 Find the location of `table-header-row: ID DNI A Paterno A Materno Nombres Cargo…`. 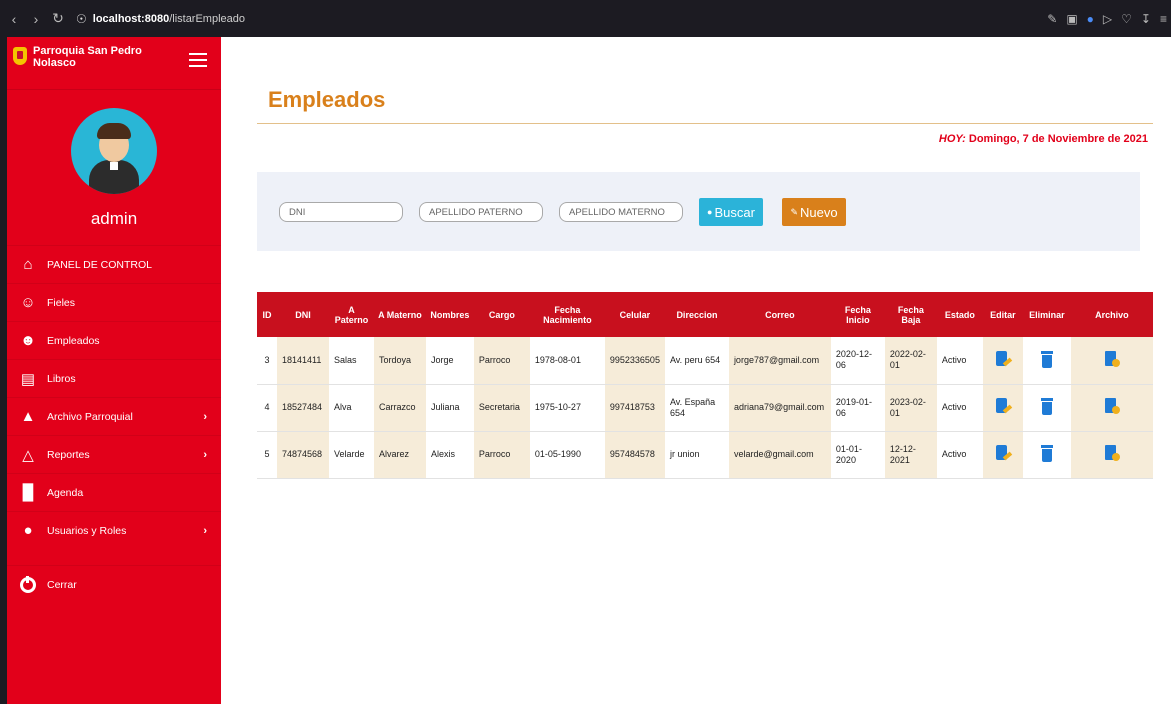

table-header-row: ID DNI A Paterno A Materno Nombres Cargo… is located at coordinates (705, 314).